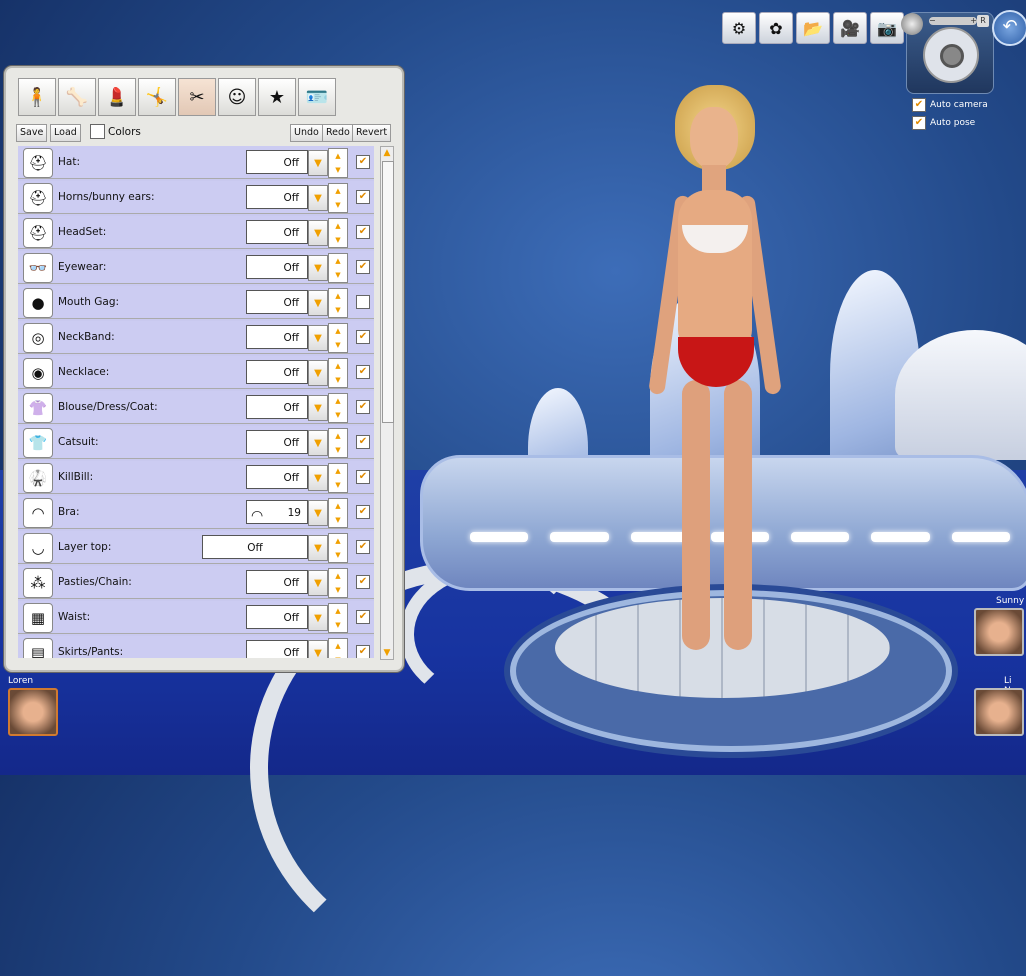 Image resolution: width=1026 pixels, height=976 pixels. I want to click on revert-button: Revert, so click(372, 133).